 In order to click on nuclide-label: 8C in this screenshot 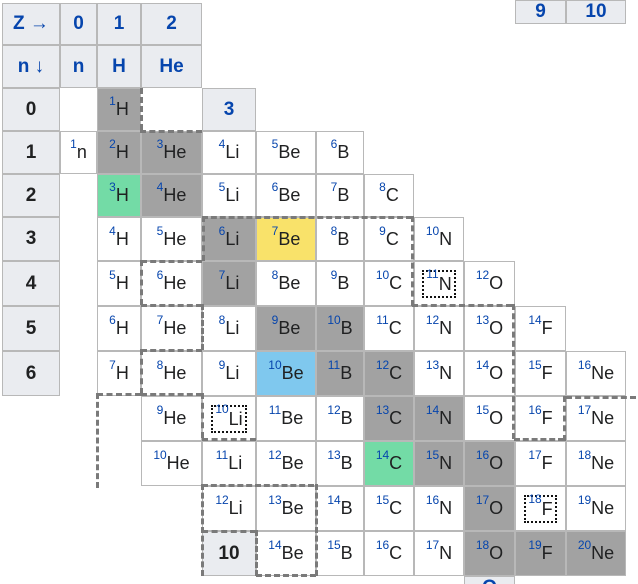, I will do `click(389, 193)`.